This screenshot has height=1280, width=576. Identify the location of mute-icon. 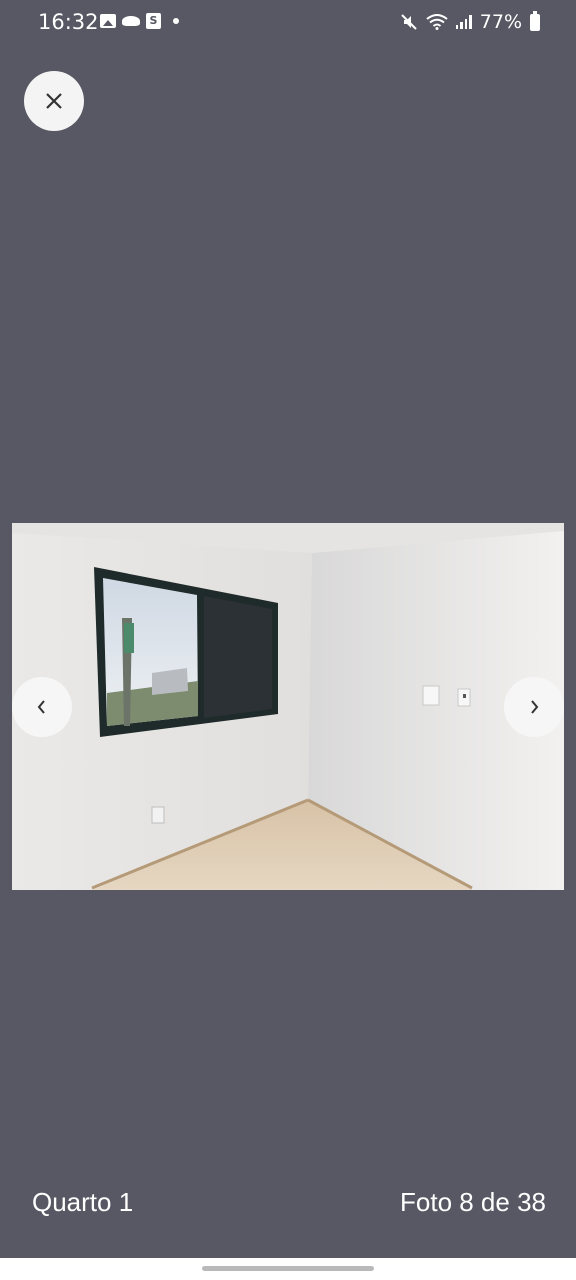
(409, 22).